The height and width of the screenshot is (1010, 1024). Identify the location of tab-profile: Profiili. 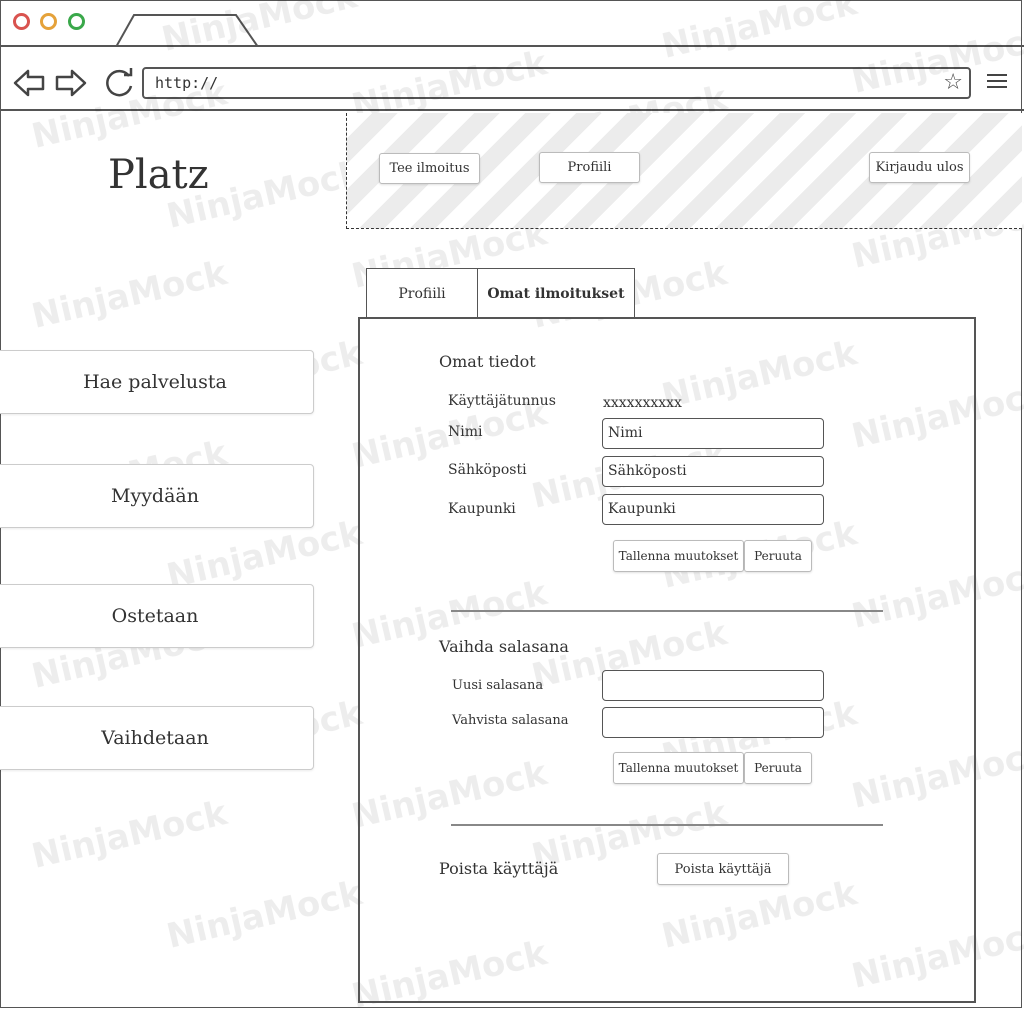
(422, 293).